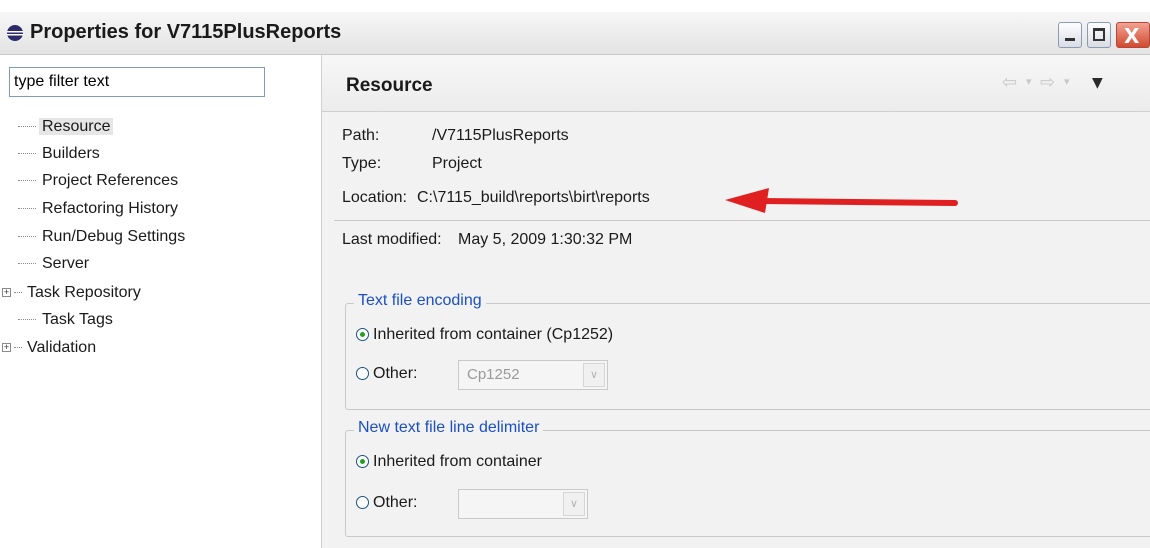  Describe the element at coordinates (362, 503) in the screenshot. I see `delimiter-other-radio` at that location.